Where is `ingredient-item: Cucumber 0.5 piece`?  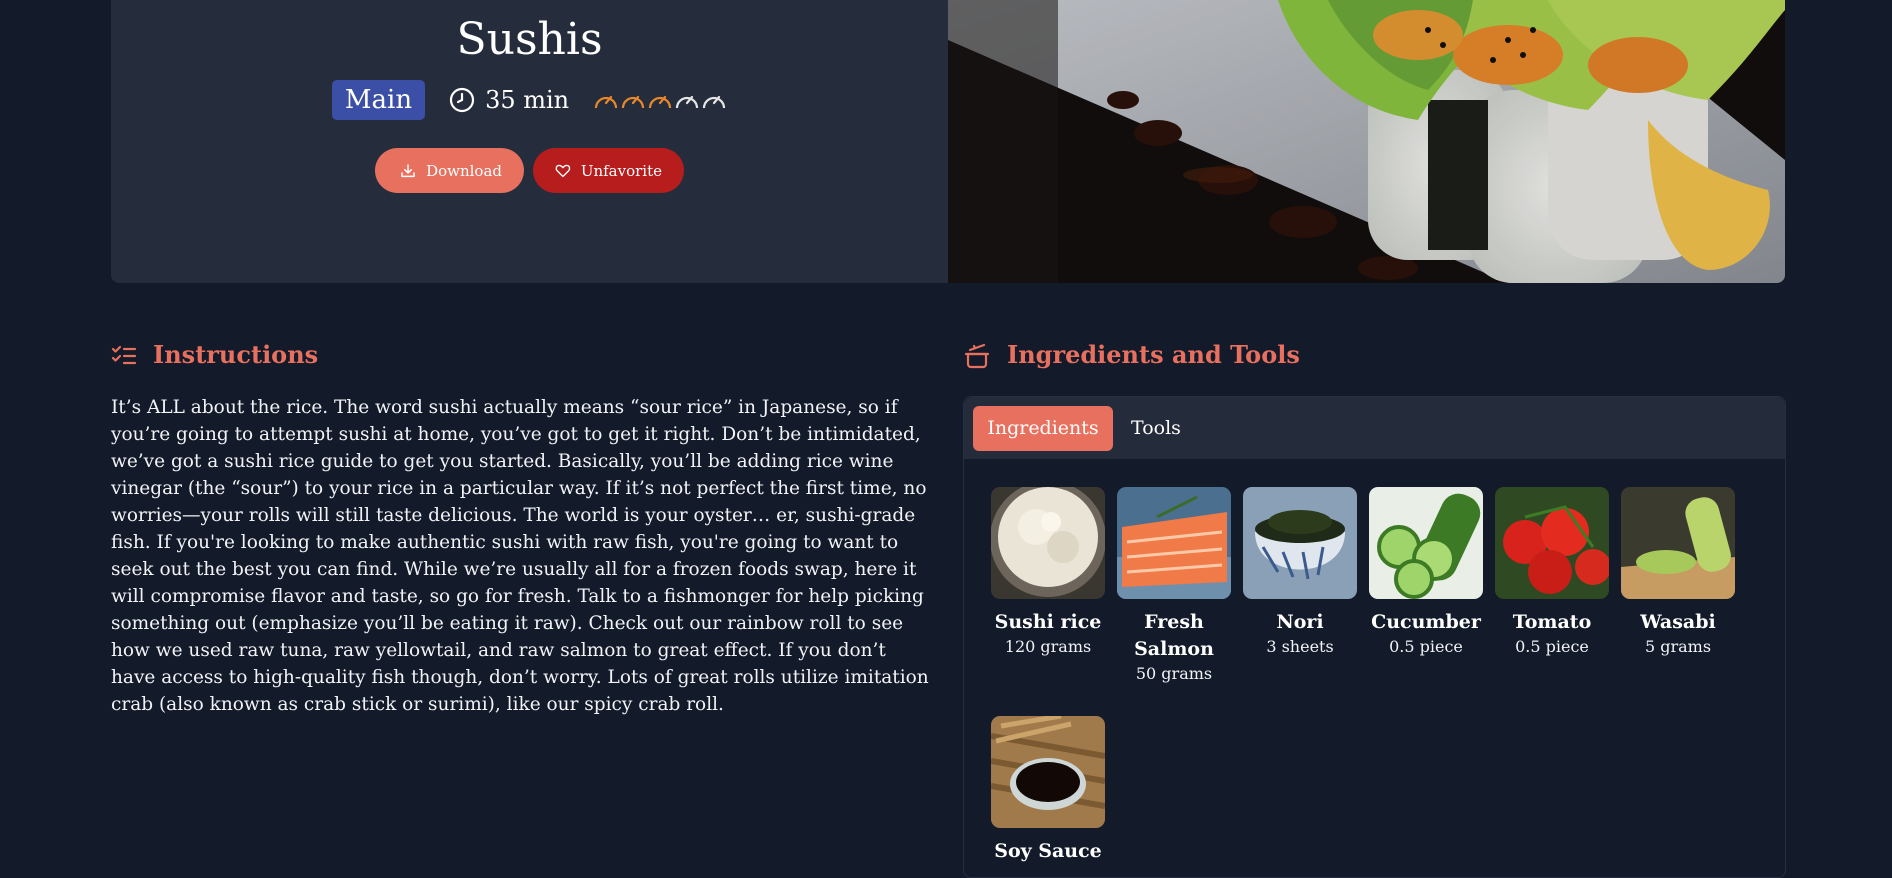
ingredient-item: Cucumber 0.5 piece is located at coordinates (1426, 572).